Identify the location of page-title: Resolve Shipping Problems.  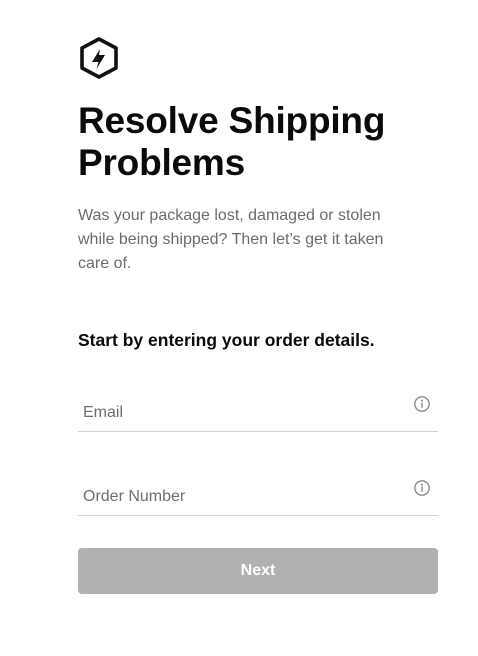
(258, 142).